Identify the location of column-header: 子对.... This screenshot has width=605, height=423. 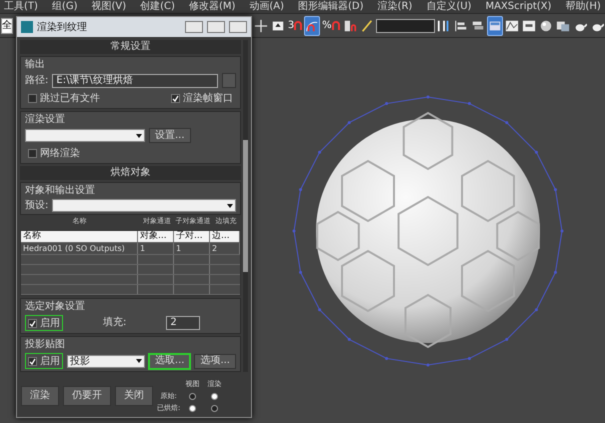
(192, 236).